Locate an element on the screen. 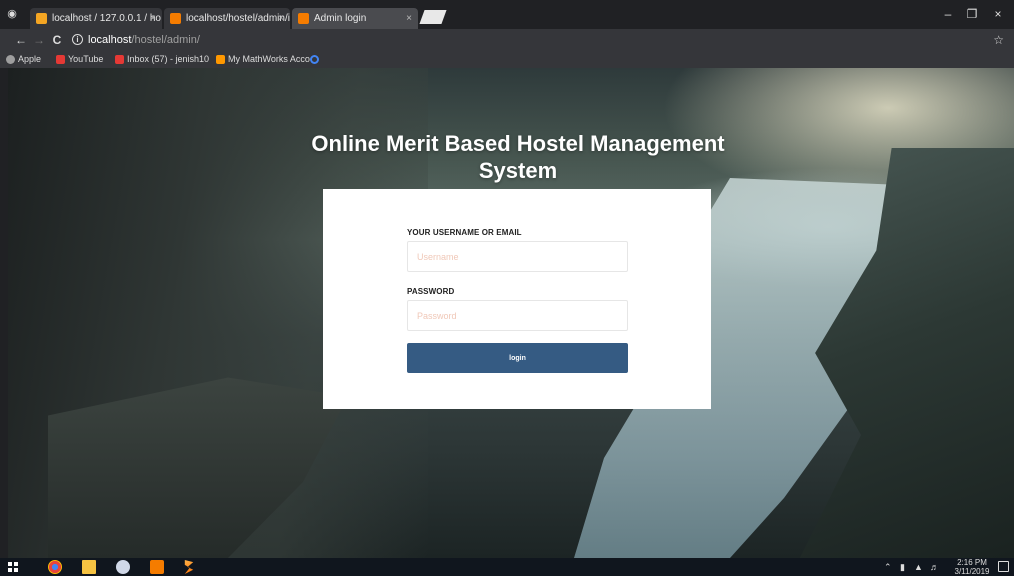 This screenshot has width=1014, height=576. maximize-icon: ❐ is located at coordinates (972, 14).